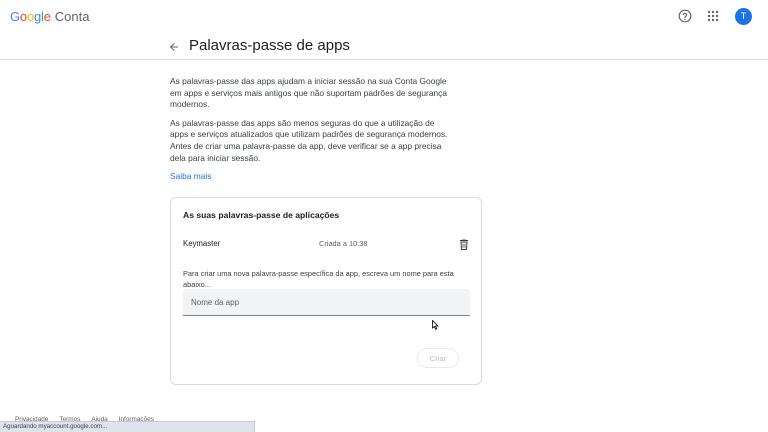 This screenshot has height=432, width=768. I want to click on password-row: Keymaster Criada a 10:38, so click(327, 244).